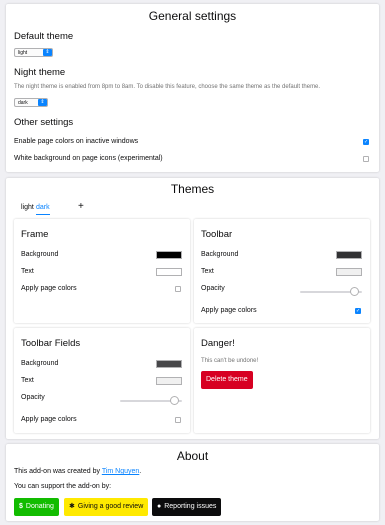 The width and height of the screenshot is (385, 525). What do you see at coordinates (58, 471) in the screenshot?
I see `about-credit-prefix: This add-on was created by` at bounding box center [58, 471].